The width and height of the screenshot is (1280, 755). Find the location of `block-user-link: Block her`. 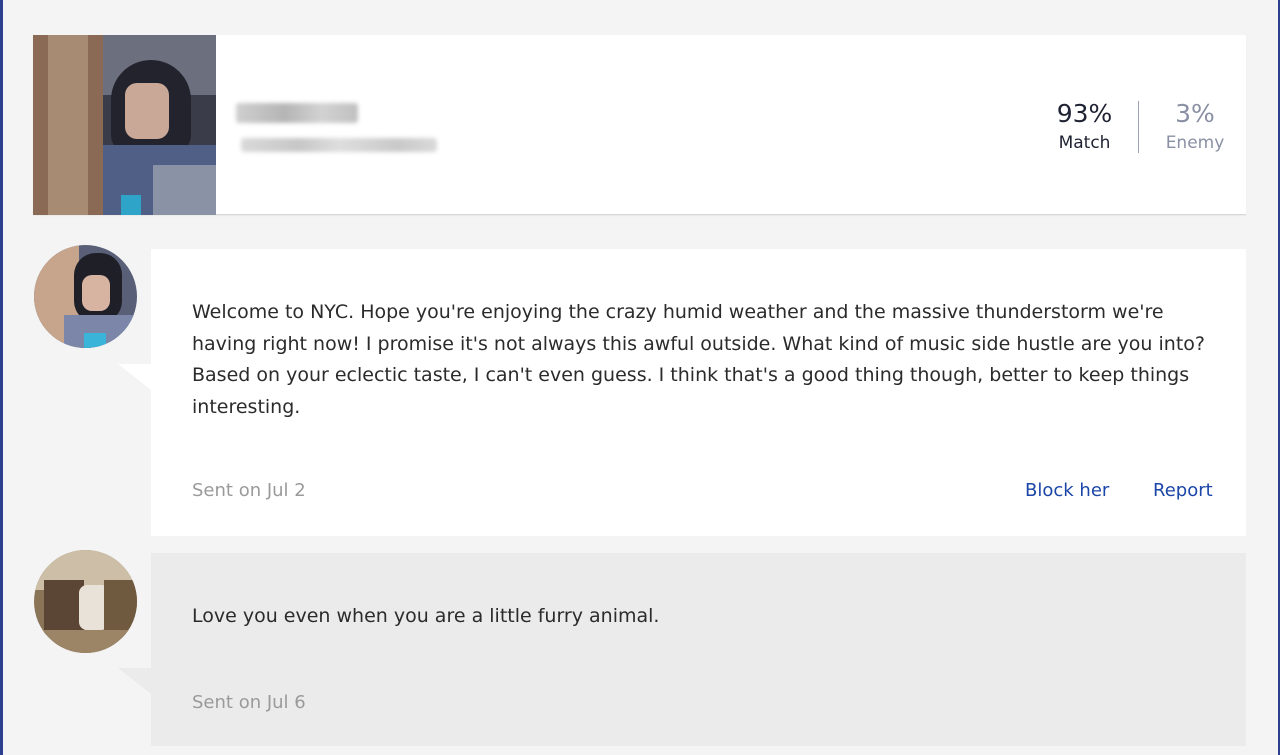

block-user-link: Block her is located at coordinates (1067, 490).